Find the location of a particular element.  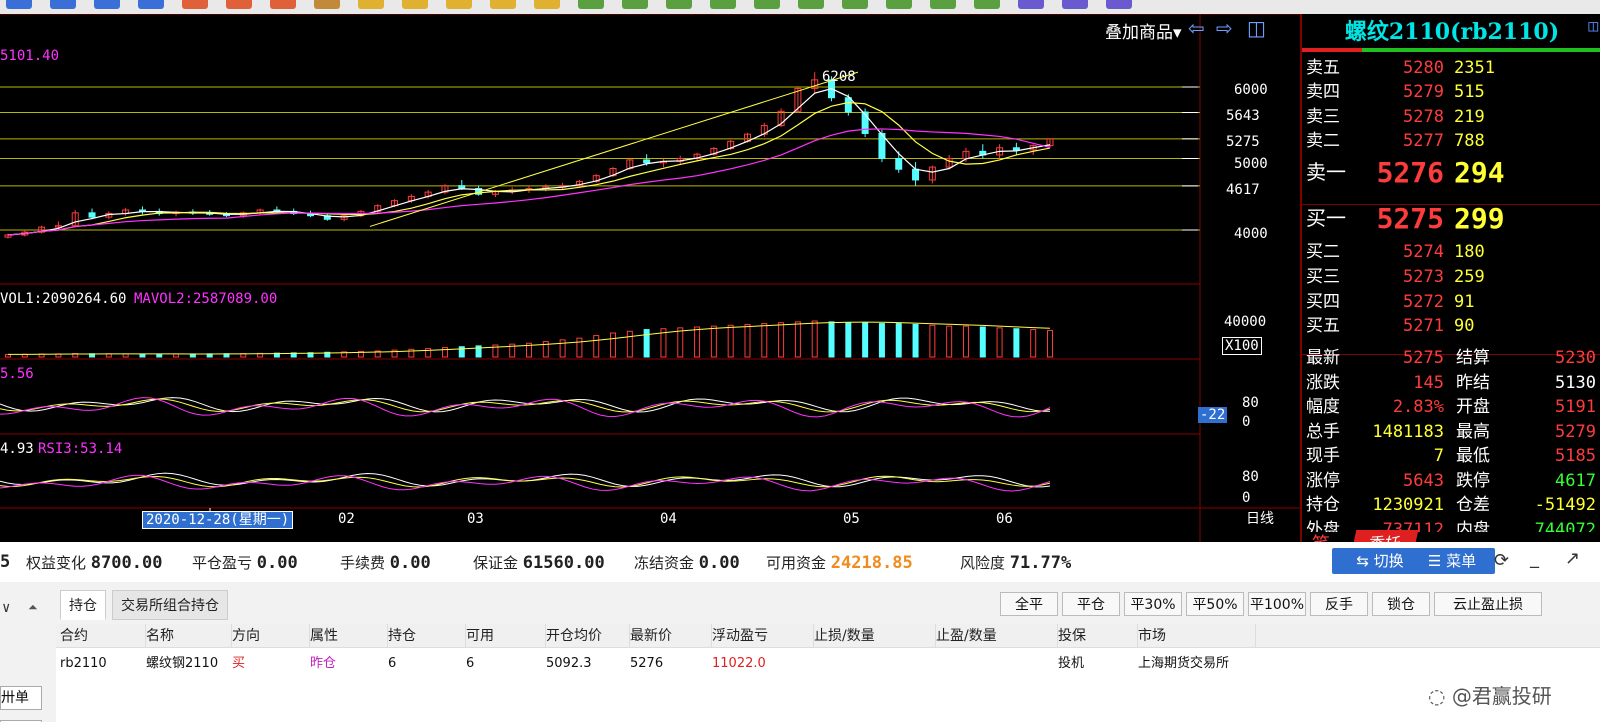

date-axis-04: 04 is located at coordinates (668, 519).